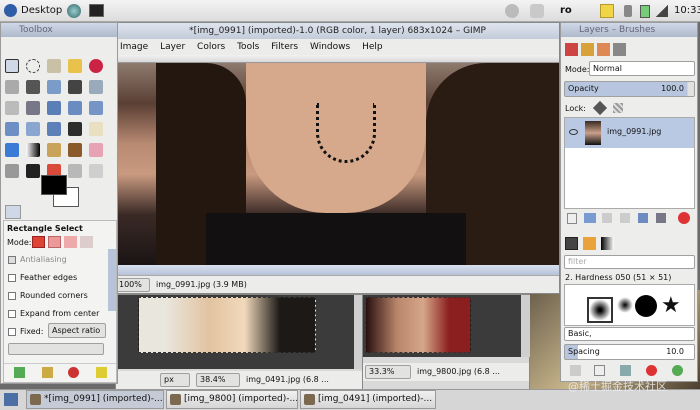 This screenshot has width=700, height=410. What do you see at coordinates (33, 66) in the screenshot?
I see `ellipse-select-icon` at bounding box center [33, 66].